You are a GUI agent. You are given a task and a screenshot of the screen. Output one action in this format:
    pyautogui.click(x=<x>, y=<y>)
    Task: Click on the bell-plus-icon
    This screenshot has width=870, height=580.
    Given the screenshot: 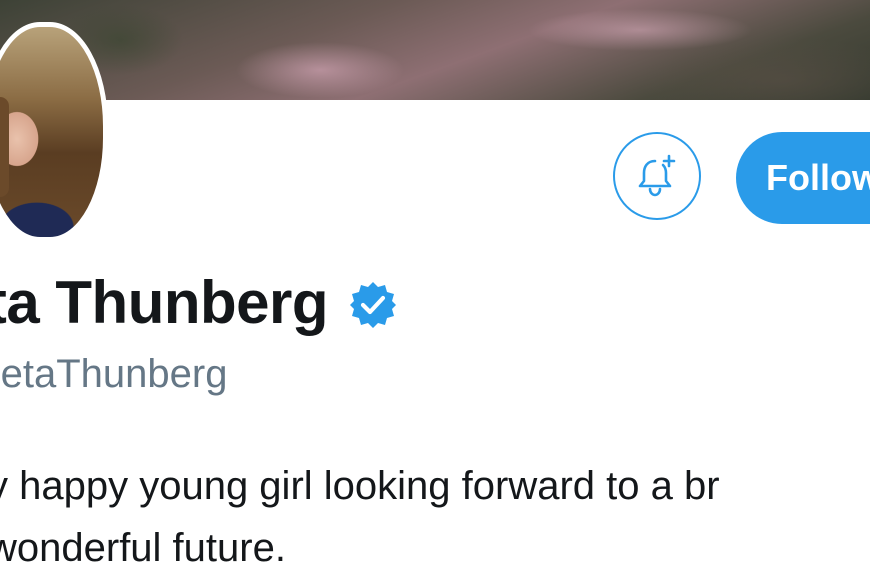 What is the action you would take?
    pyautogui.click(x=657, y=175)
    